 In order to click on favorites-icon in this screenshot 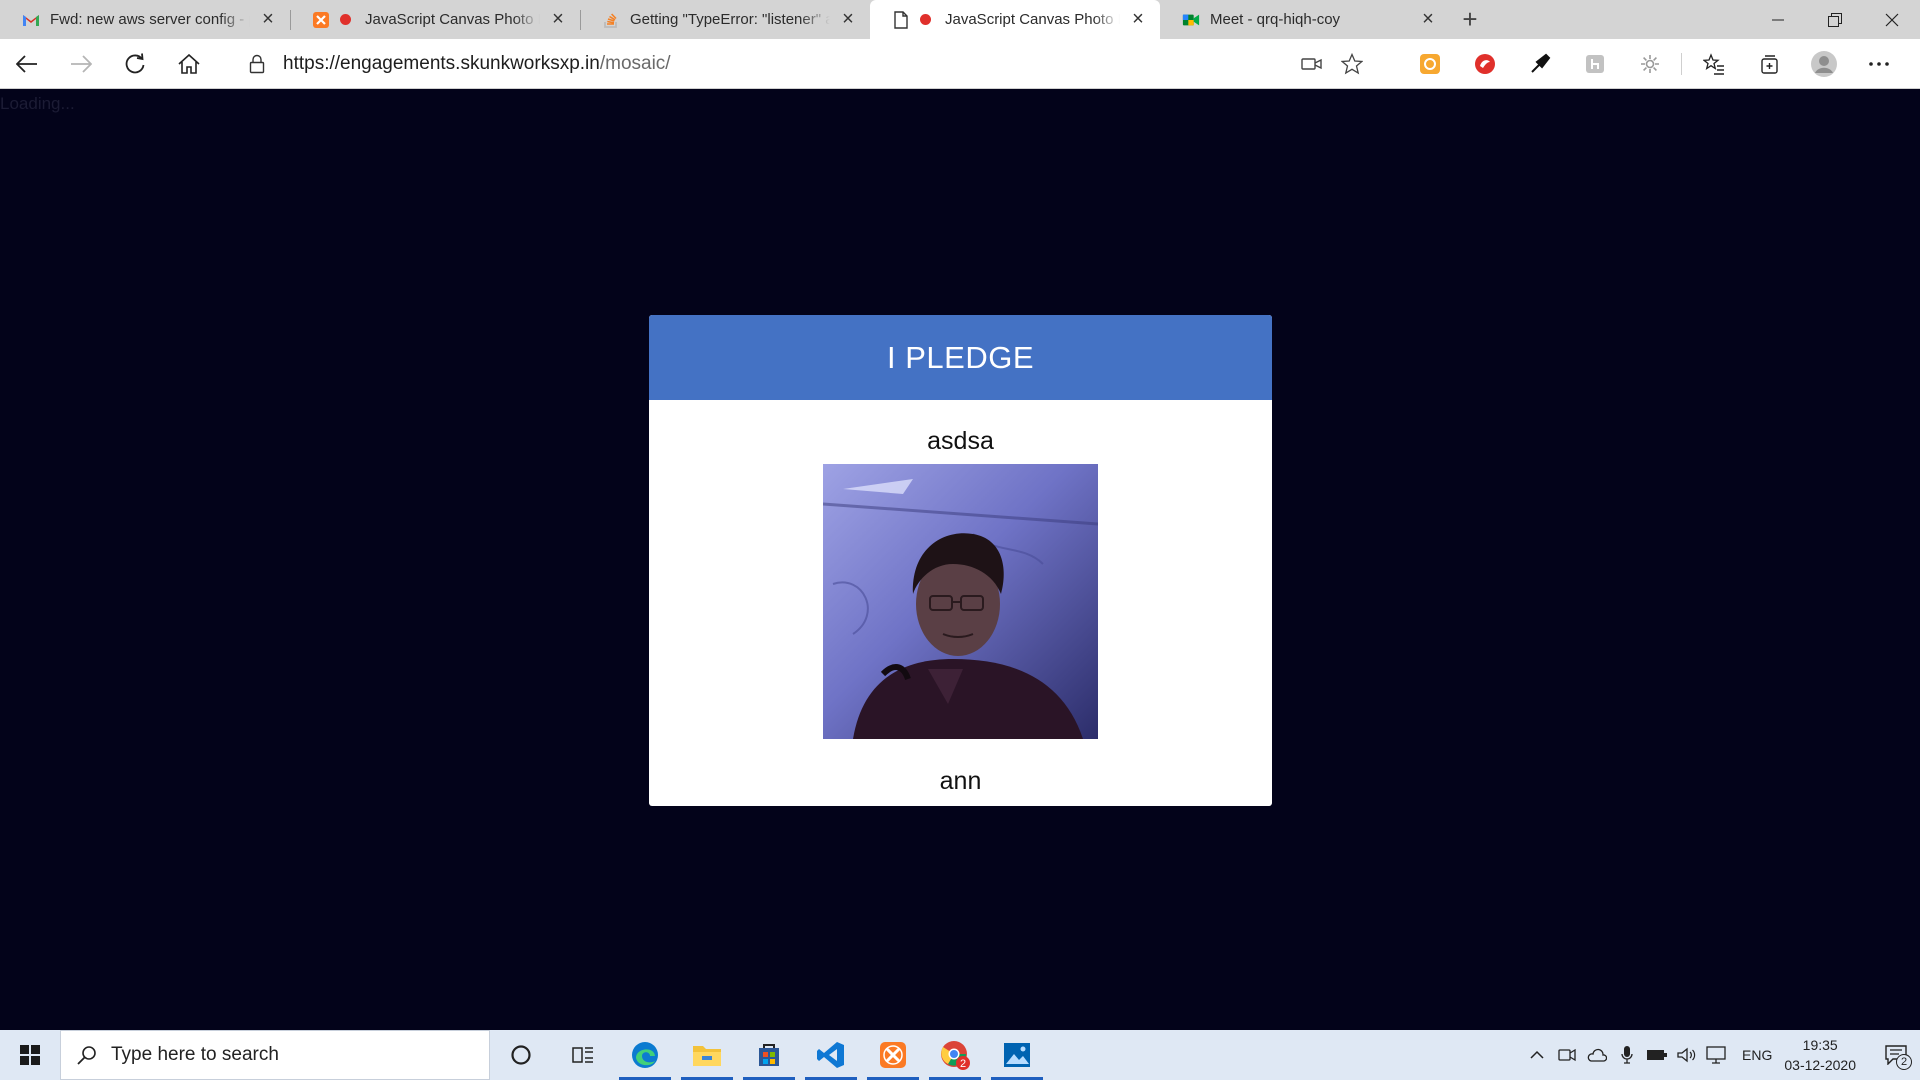, I will do `click(1713, 64)`.